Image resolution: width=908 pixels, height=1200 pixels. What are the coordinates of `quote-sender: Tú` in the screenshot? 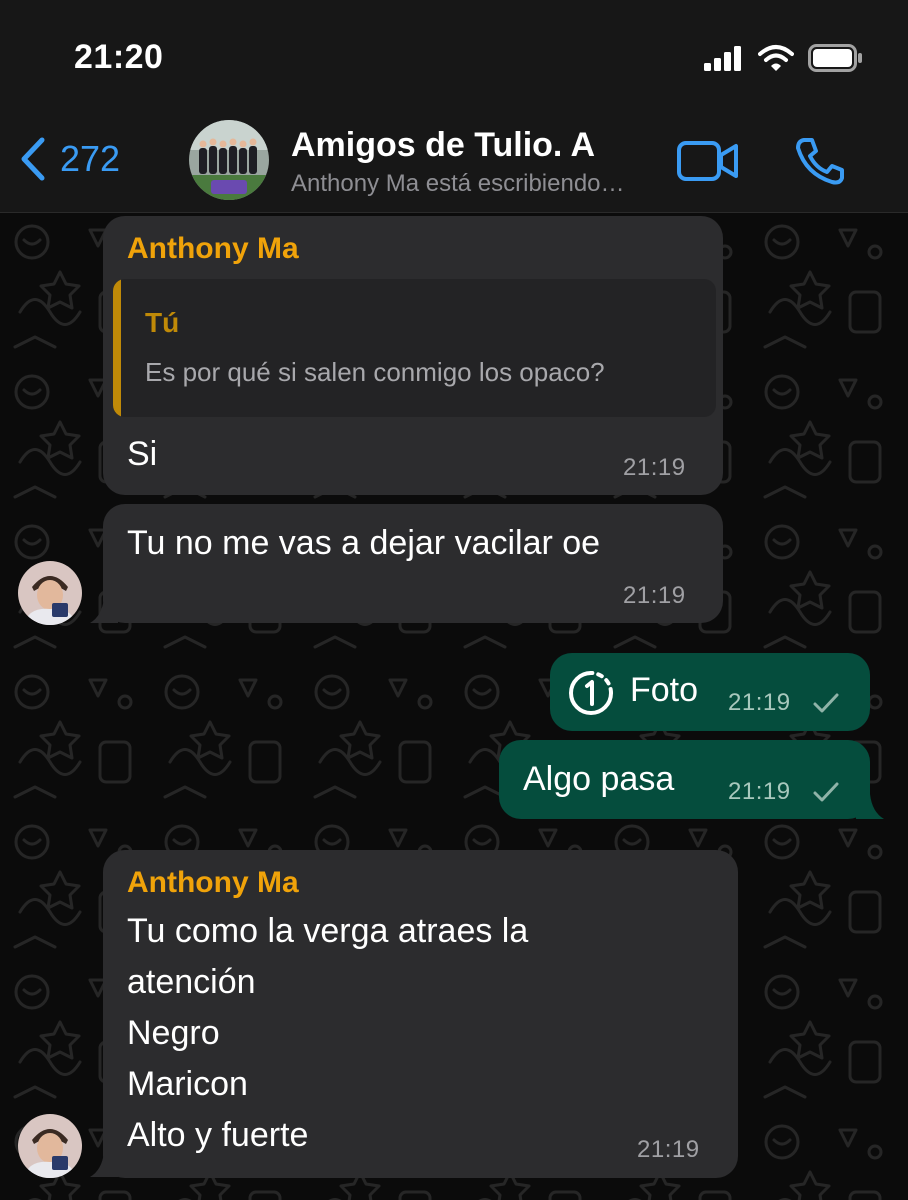 It's located at (162, 322).